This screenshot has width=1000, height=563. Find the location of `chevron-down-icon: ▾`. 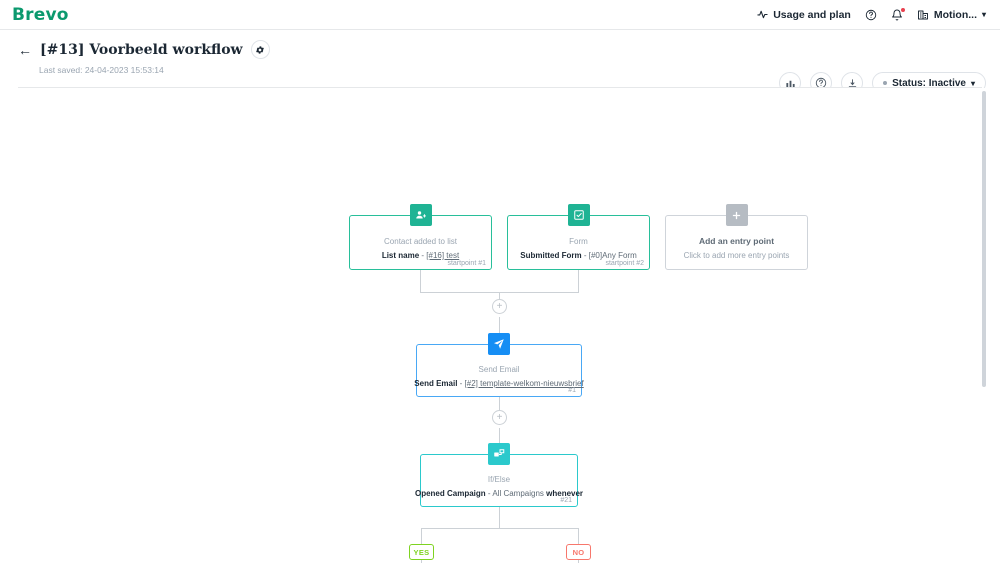

chevron-down-icon: ▾ is located at coordinates (983, 14).